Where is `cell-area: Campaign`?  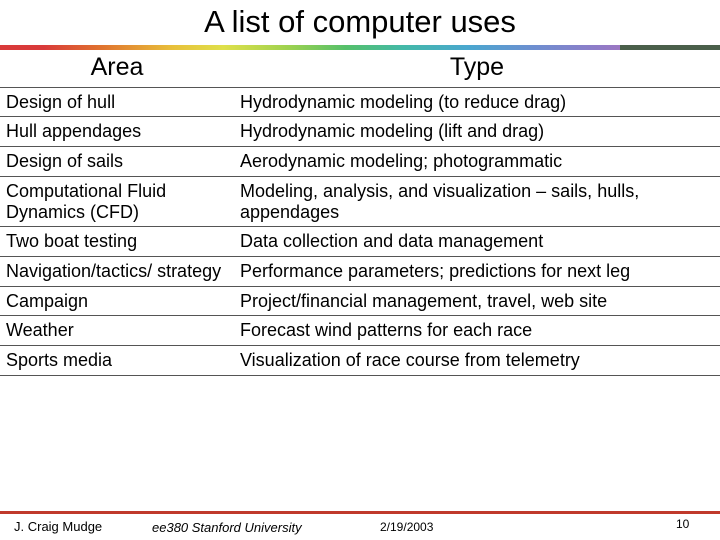
cell-area: Campaign is located at coordinates (117, 301).